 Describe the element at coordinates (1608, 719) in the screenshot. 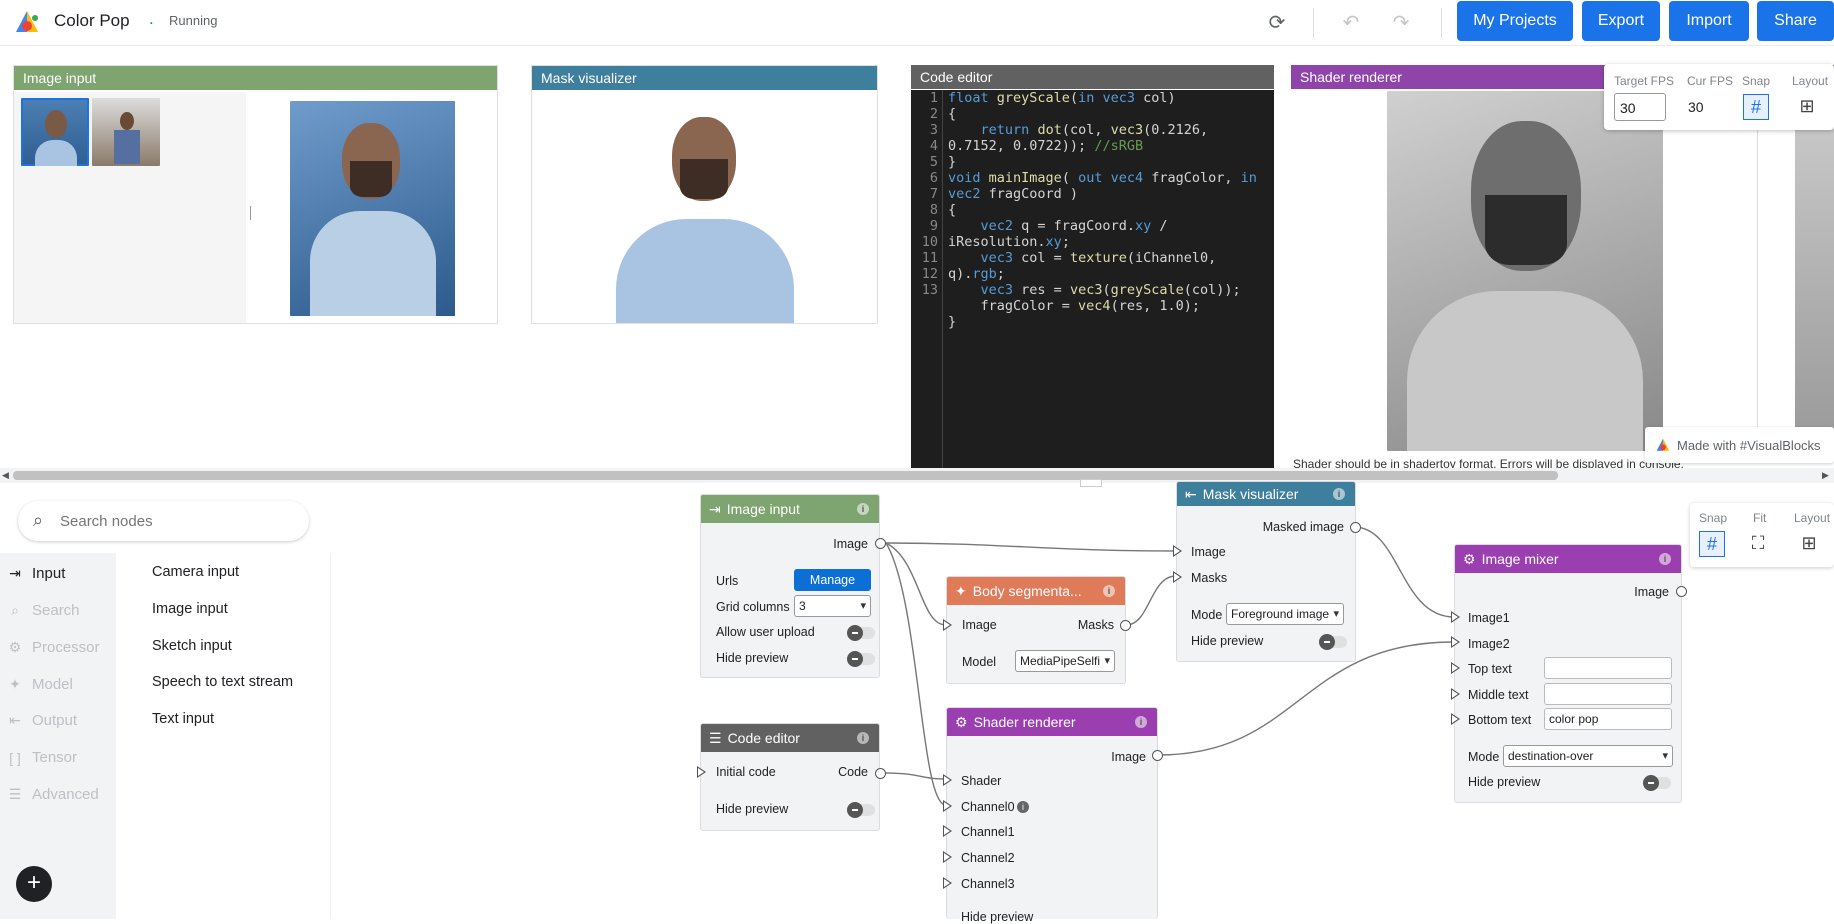

I see `bottom-text-input: color pop` at that location.